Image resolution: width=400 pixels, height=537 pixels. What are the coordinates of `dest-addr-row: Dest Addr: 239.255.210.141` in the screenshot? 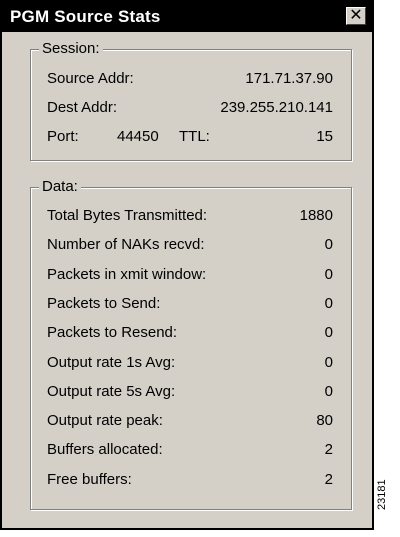 It's located at (191, 108).